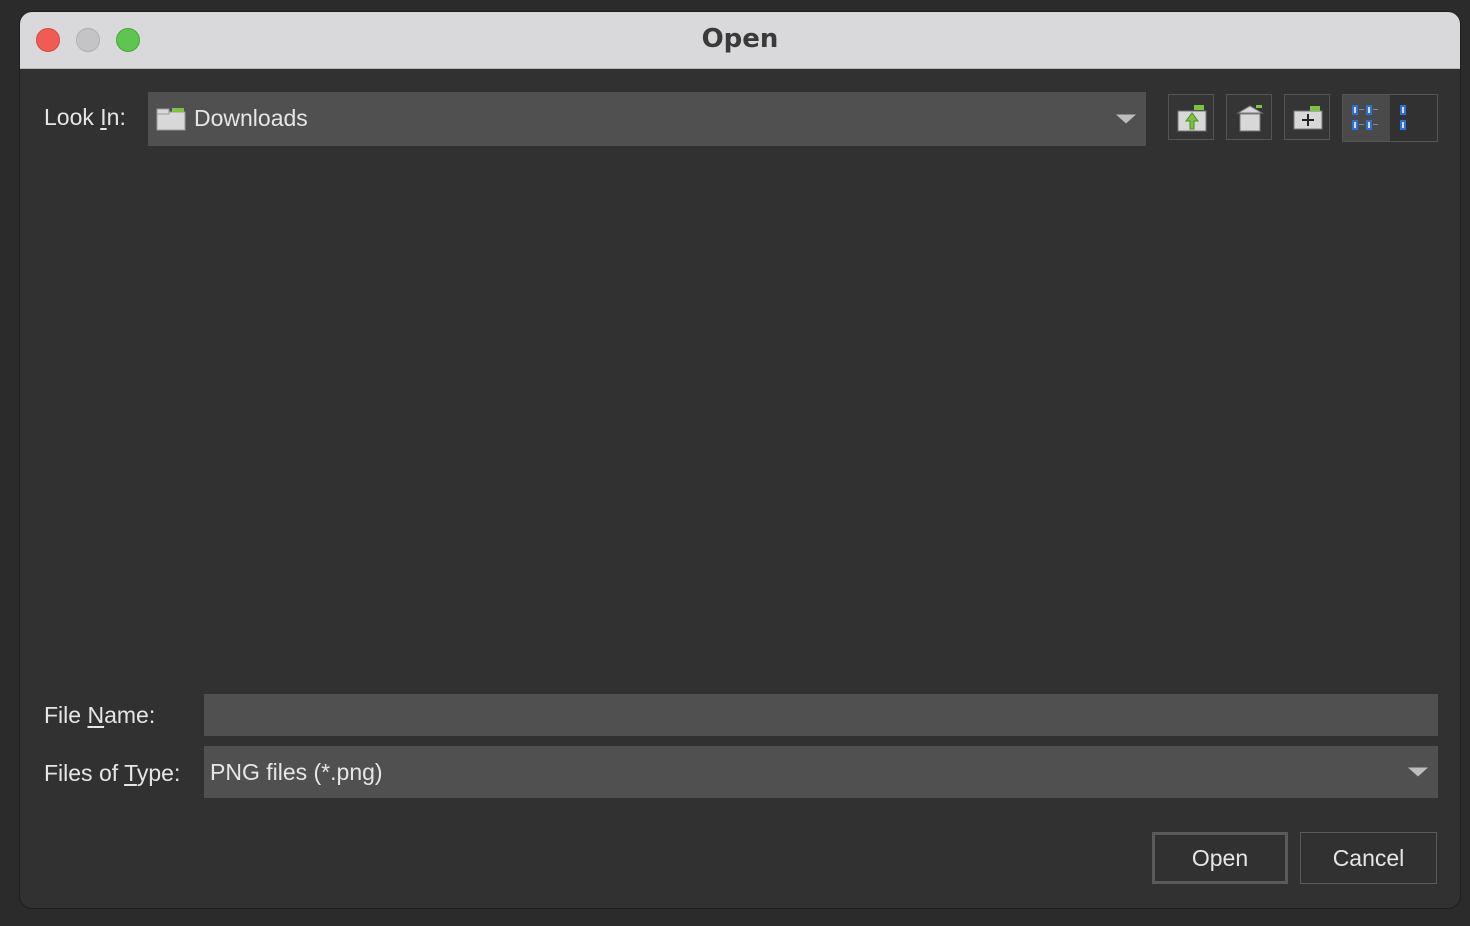  Describe the element at coordinates (296, 772) in the screenshot. I see `file-type-value: PNG files (*.png)` at that location.